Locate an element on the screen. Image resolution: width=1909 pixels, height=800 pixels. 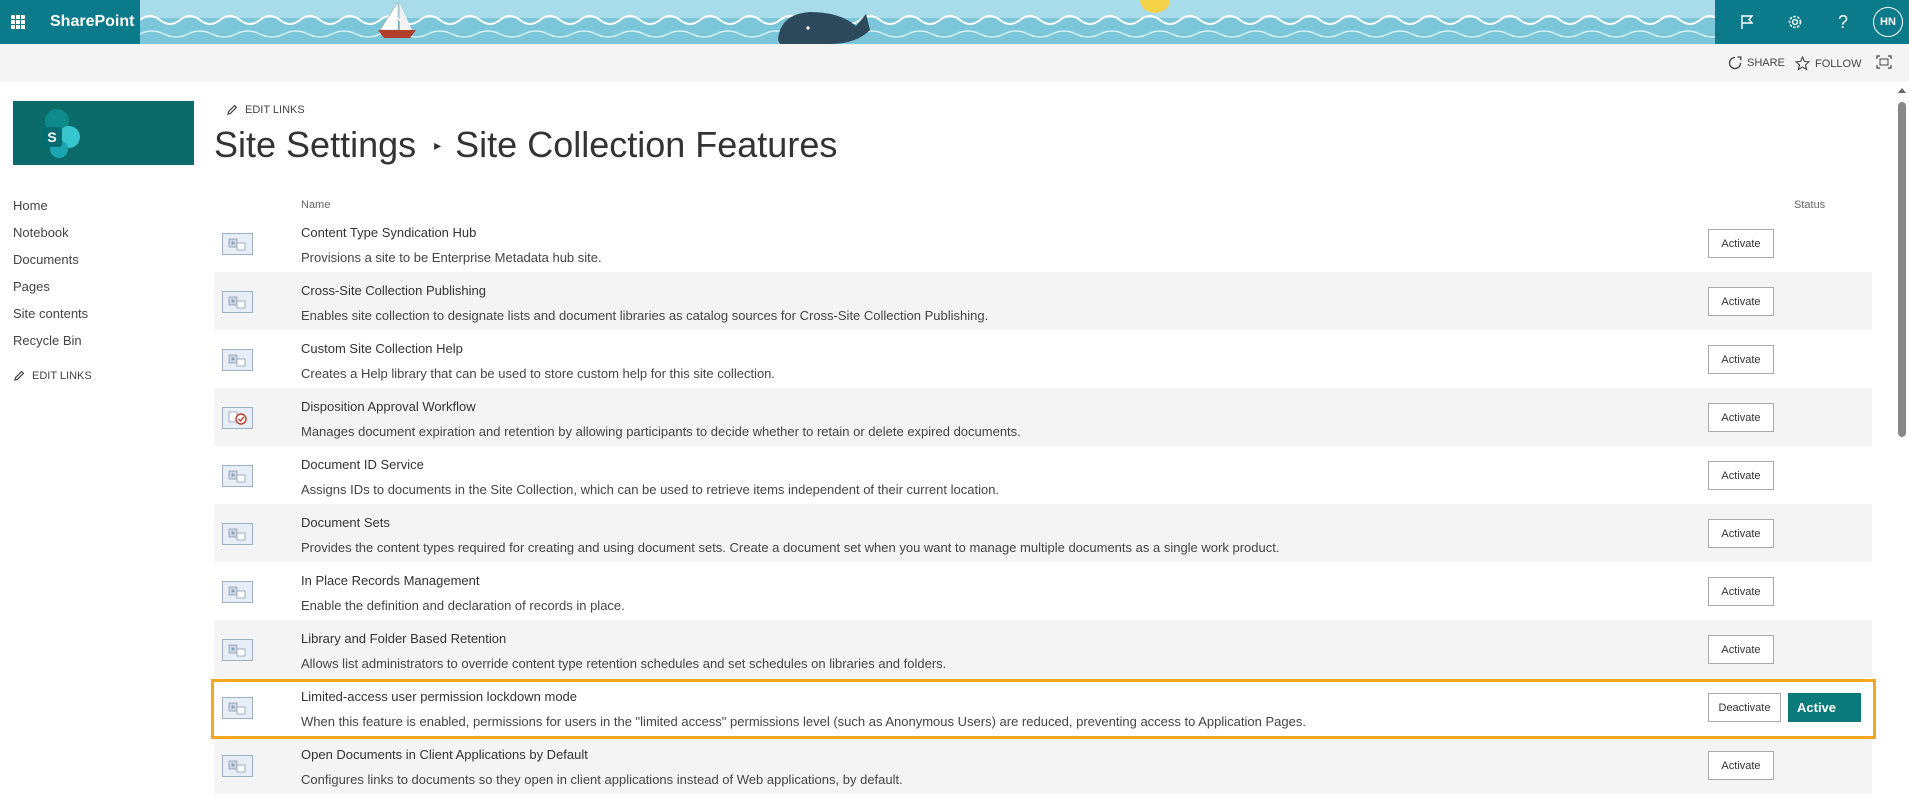
nav-item-notebook: Notebook is located at coordinates (103, 236).